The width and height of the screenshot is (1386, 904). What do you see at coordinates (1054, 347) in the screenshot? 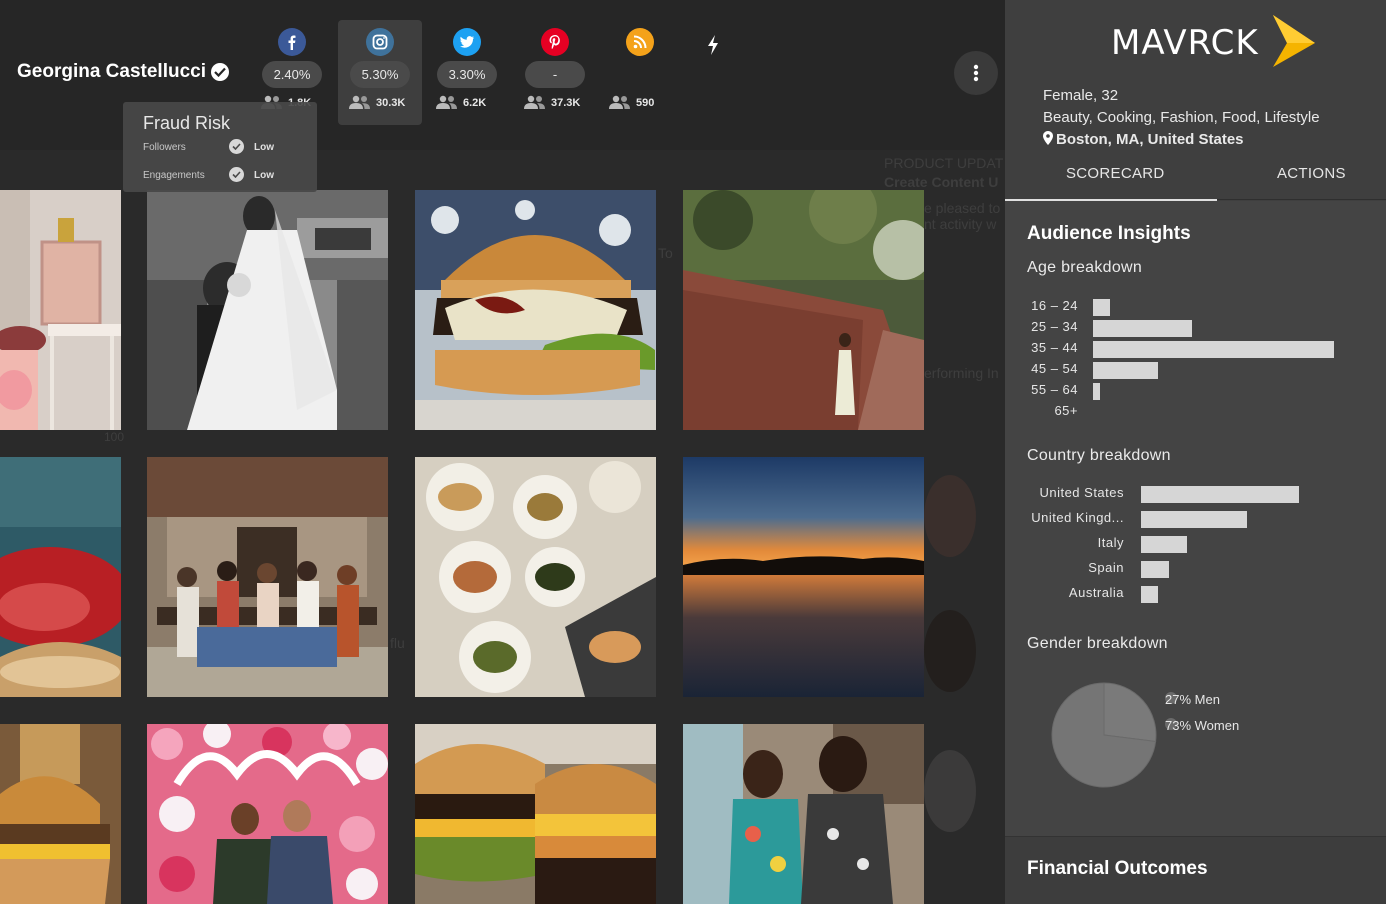
I see `bar-label: 35 – 44` at bounding box center [1054, 347].